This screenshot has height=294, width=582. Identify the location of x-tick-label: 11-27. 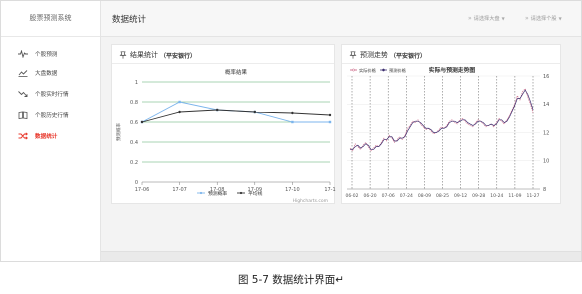
(532, 196).